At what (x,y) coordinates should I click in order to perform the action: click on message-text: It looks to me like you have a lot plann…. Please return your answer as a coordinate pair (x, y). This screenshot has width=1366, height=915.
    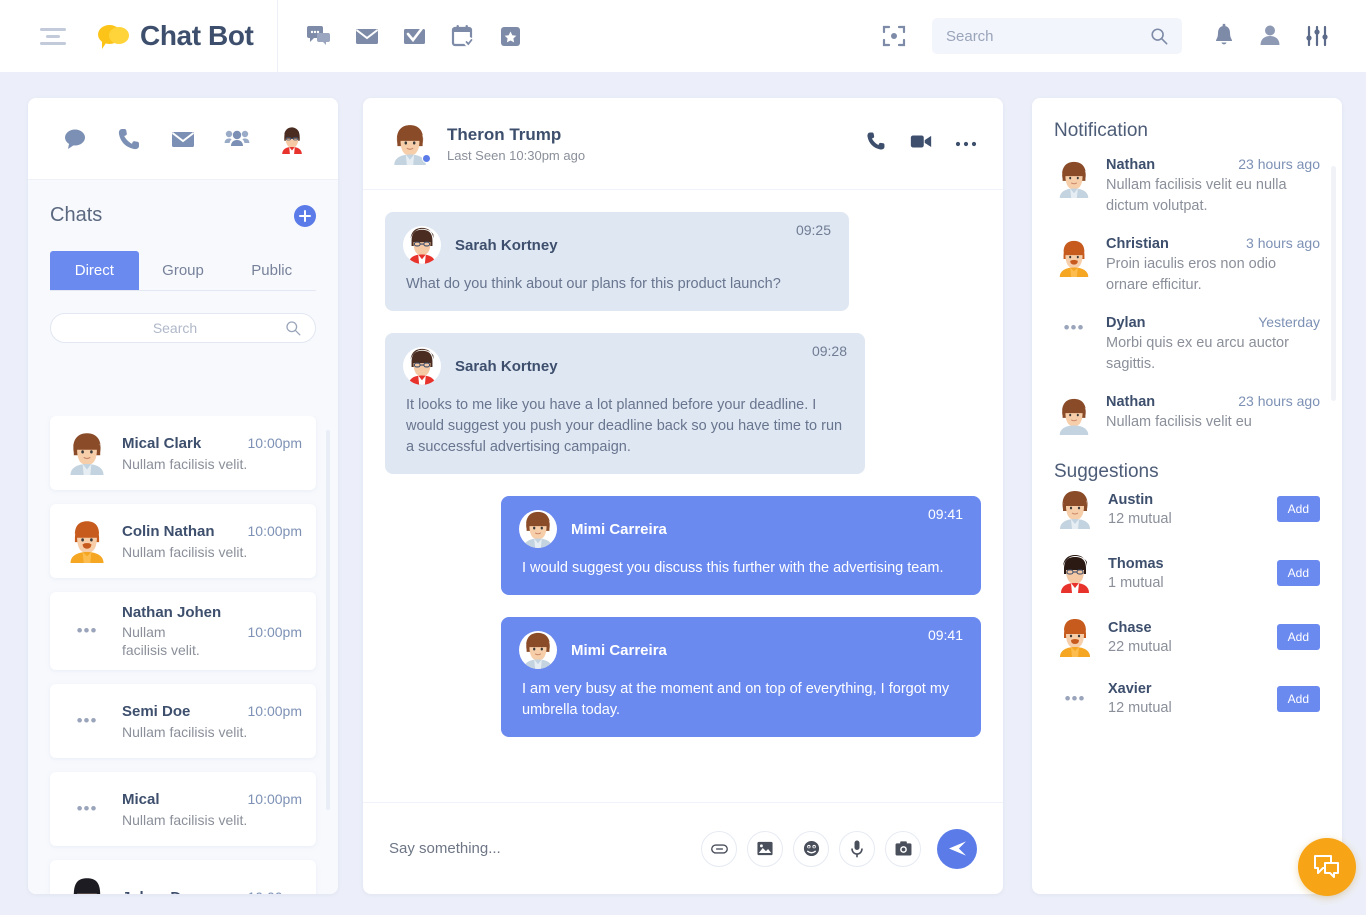
    Looking at the image, I should click on (624, 426).